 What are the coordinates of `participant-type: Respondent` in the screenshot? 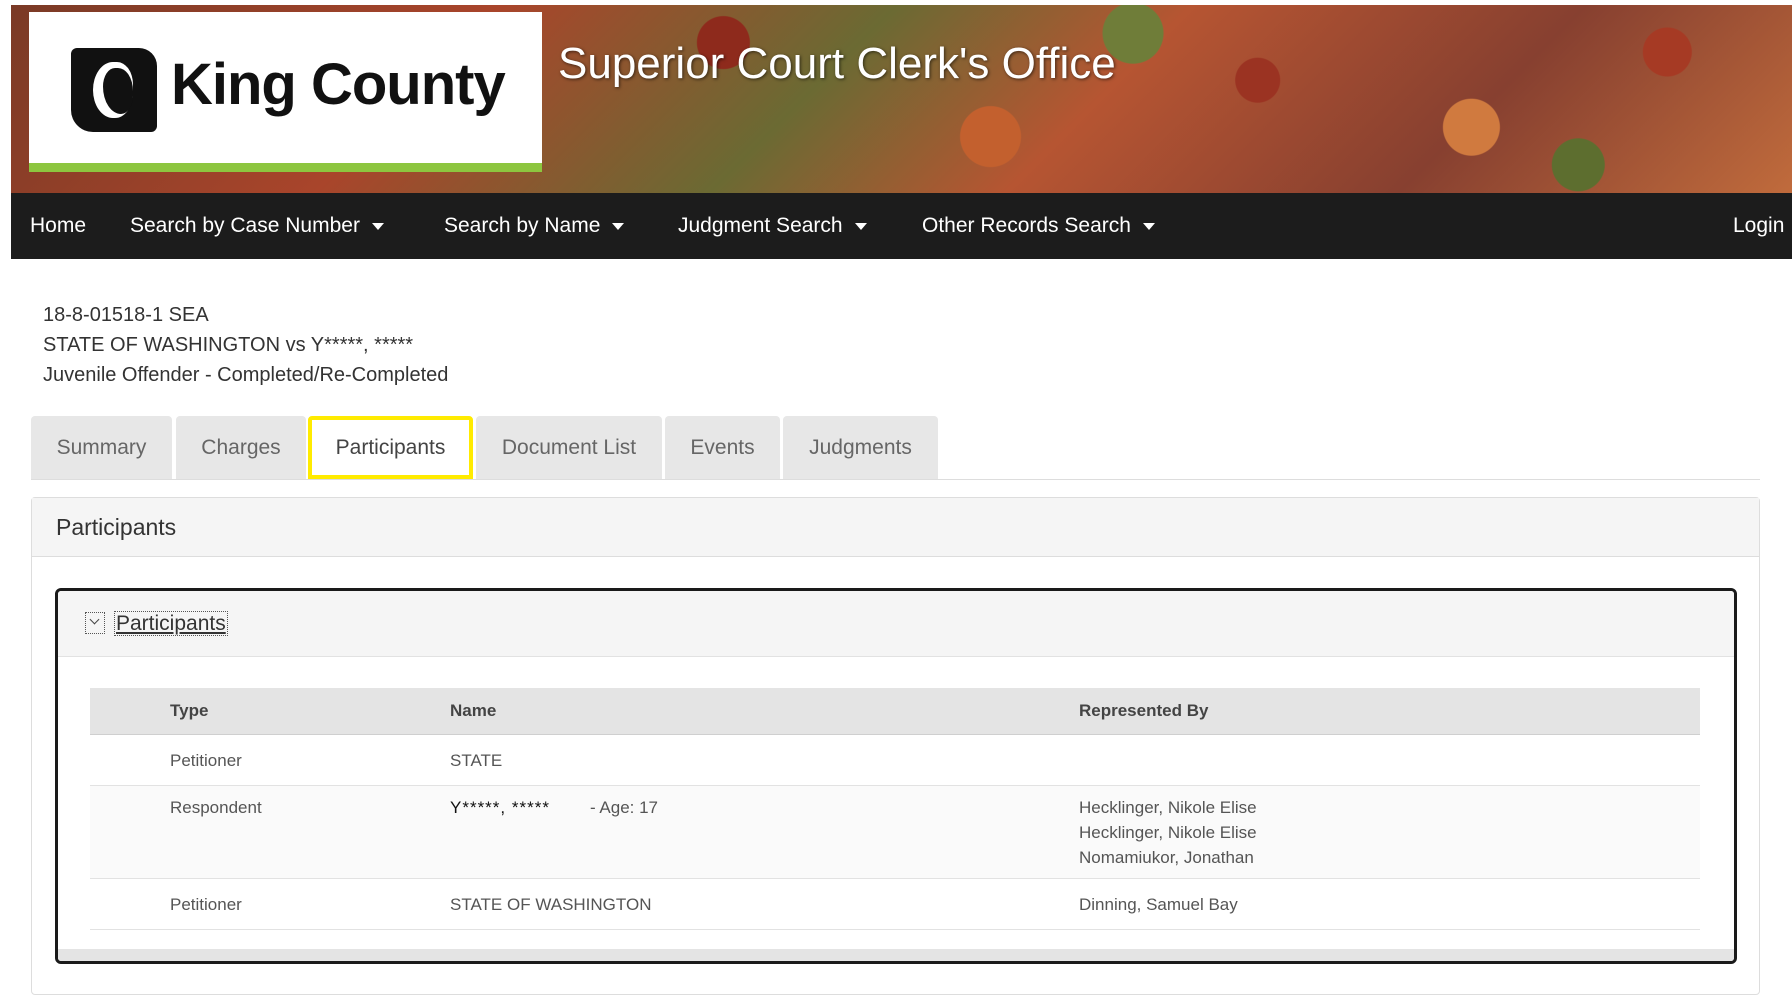 It's located at (216, 807).